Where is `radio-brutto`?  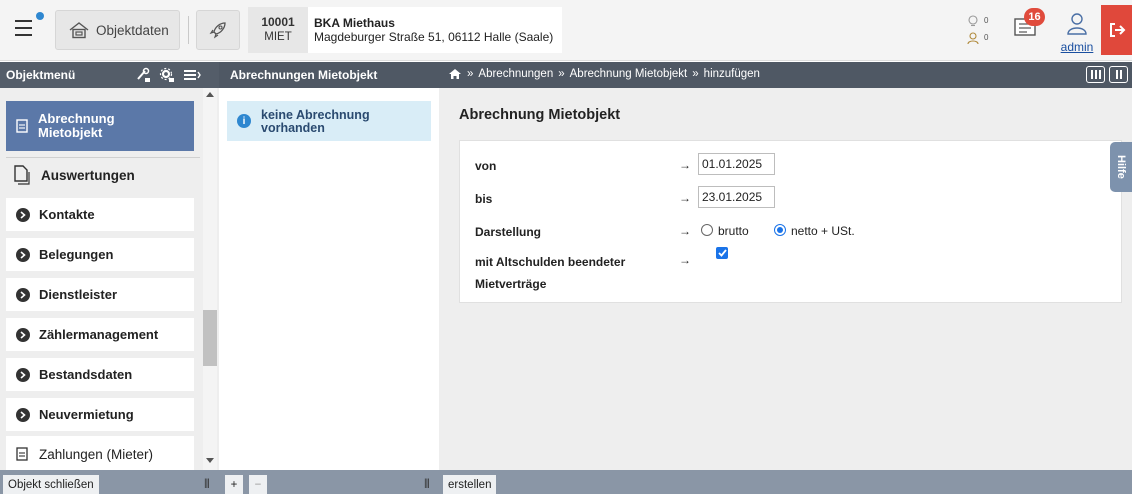 radio-brutto is located at coordinates (707, 230).